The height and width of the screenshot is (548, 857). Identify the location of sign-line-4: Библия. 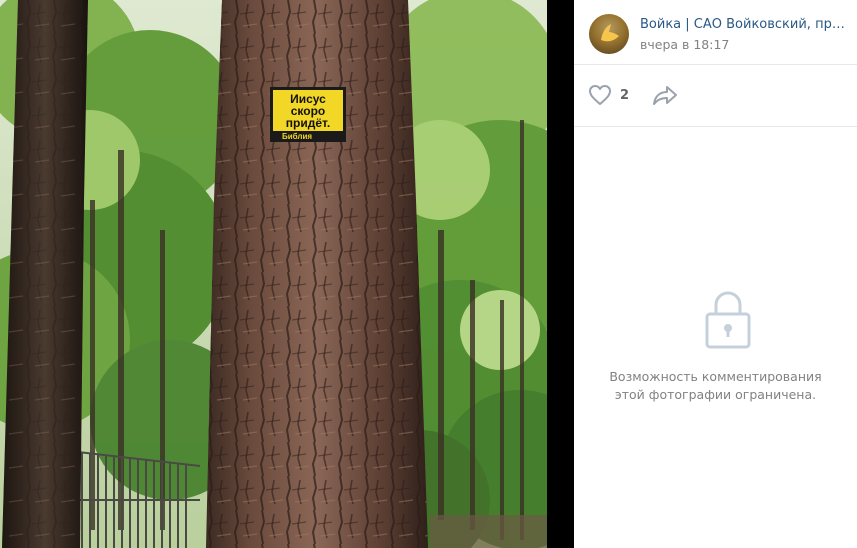
(297, 136).